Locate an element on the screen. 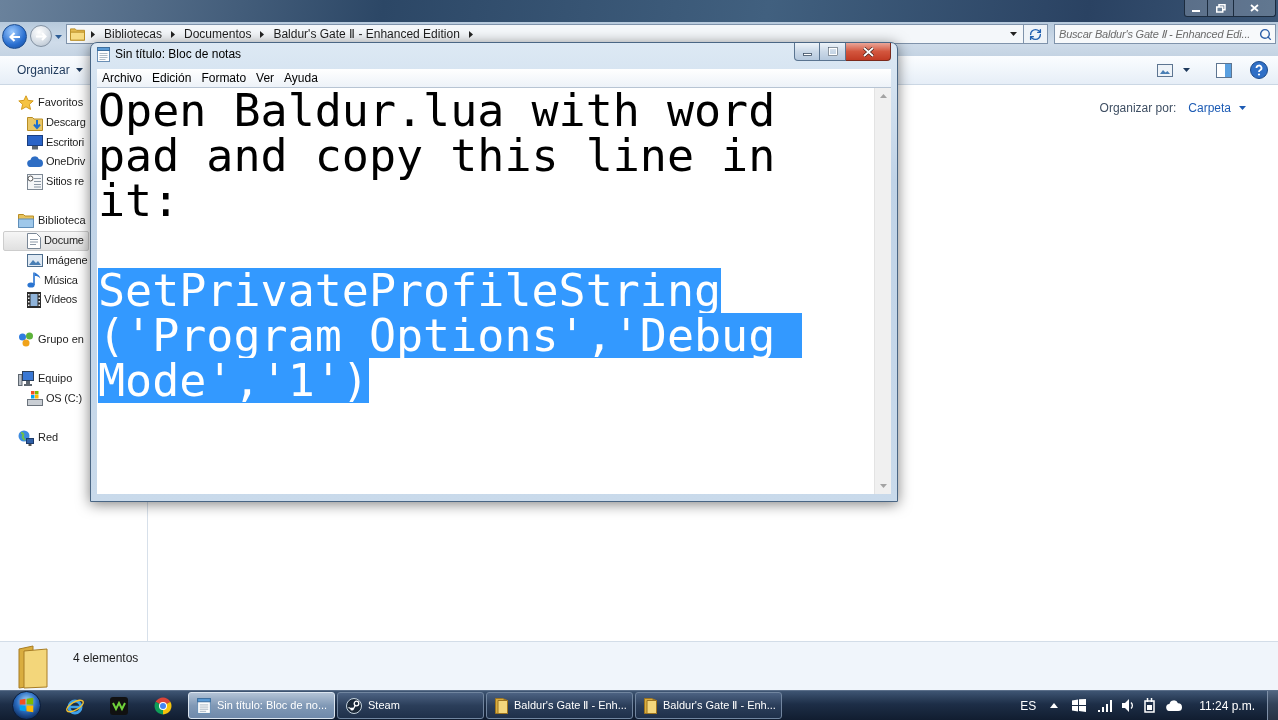 This screenshot has width=1278, height=720. film-icon is located at coordinates (34, 299).